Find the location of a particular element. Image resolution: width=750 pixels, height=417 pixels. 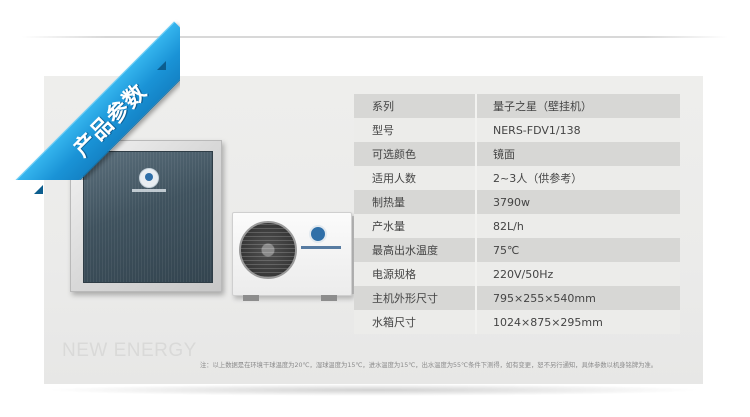

table-row: 可选颜色 镜面 is located at coordinates (517, 154).